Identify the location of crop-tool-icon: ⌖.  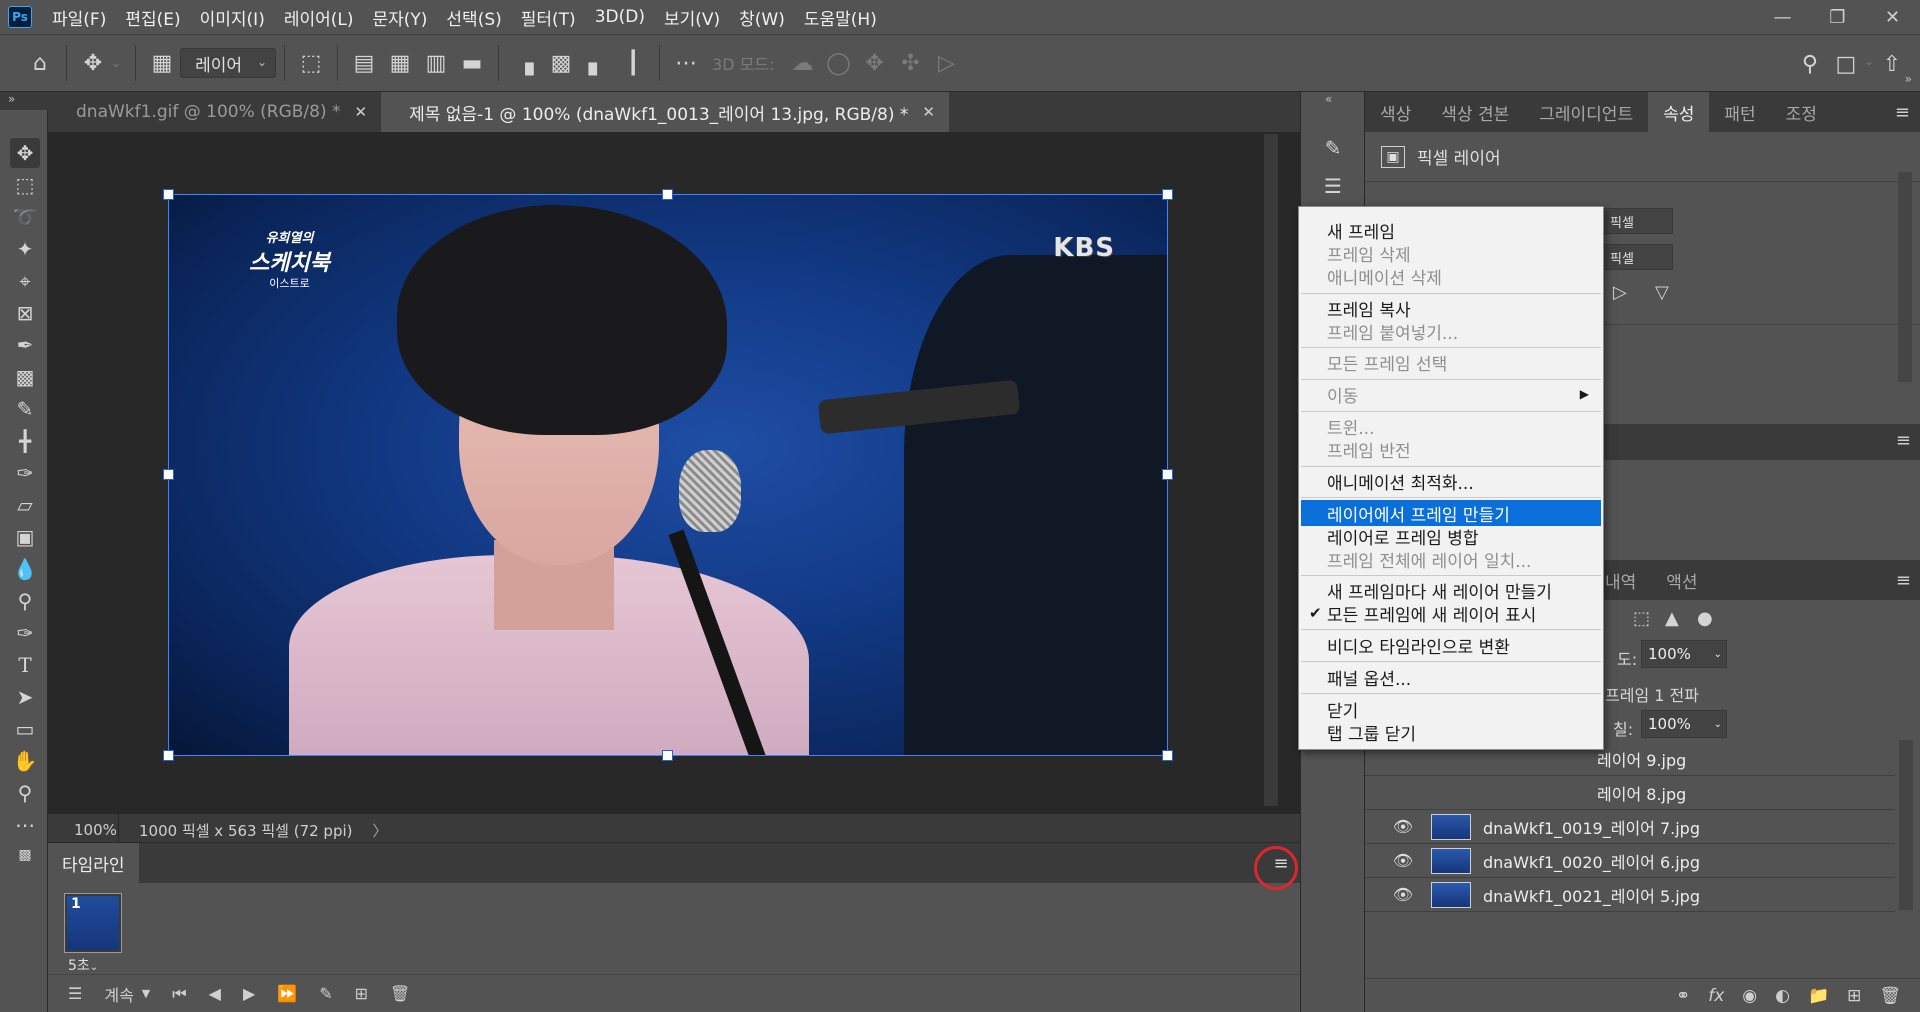
(25, 281).